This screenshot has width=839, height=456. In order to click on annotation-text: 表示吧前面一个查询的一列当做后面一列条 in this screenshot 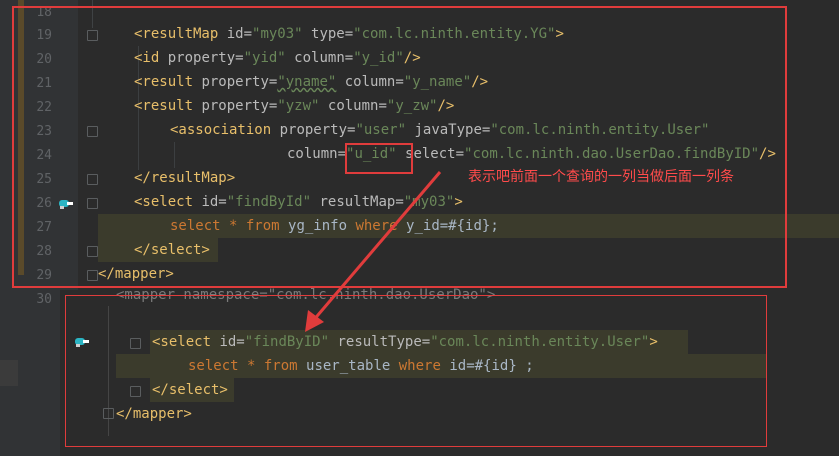, I will do `click(601, 177)`.